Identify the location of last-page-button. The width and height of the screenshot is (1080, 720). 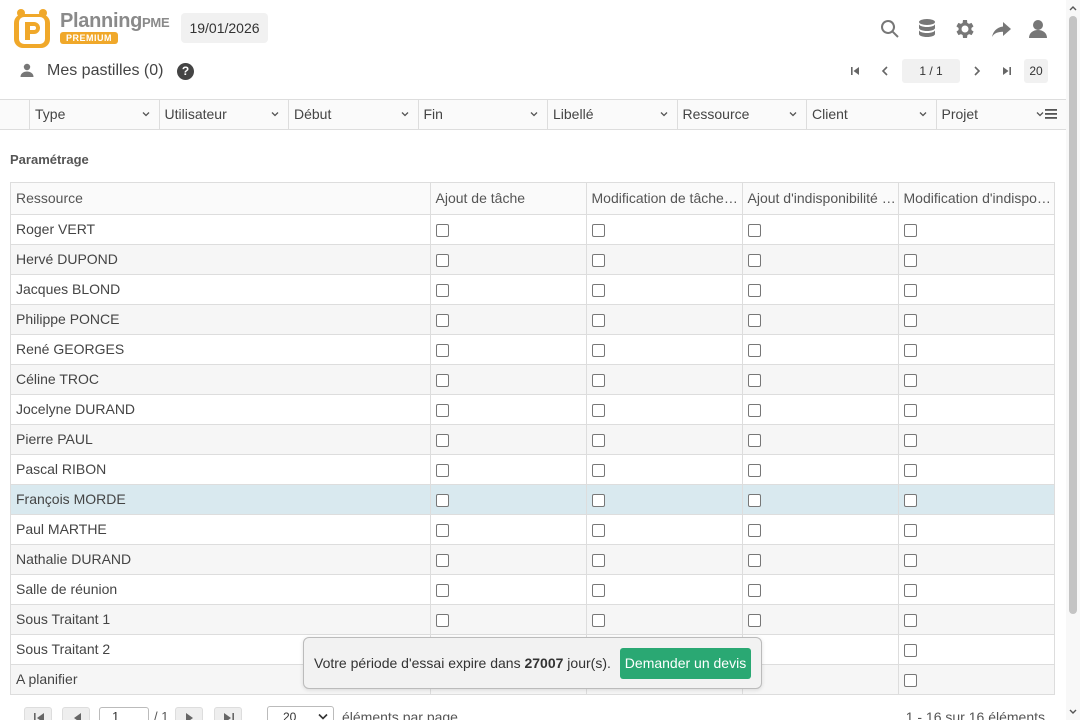
(228, 713).